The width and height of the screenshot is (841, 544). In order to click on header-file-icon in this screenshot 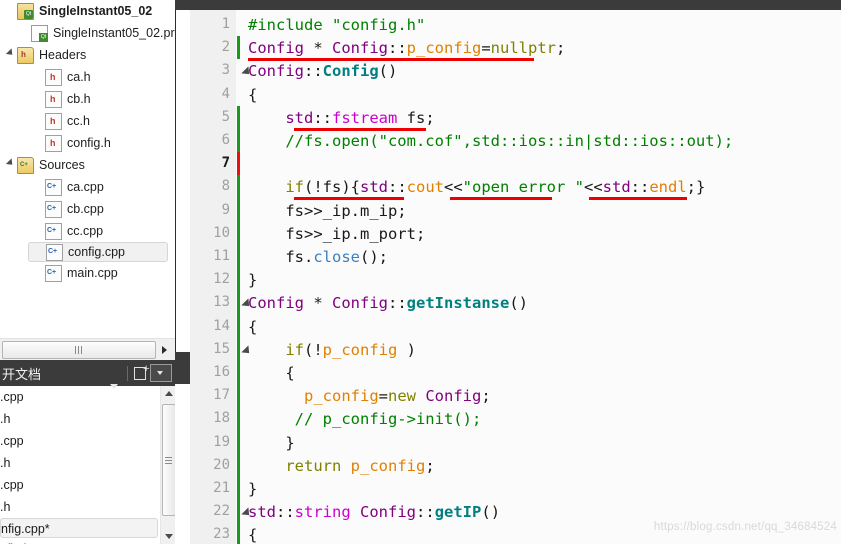, I will do `click(53, 77)`.